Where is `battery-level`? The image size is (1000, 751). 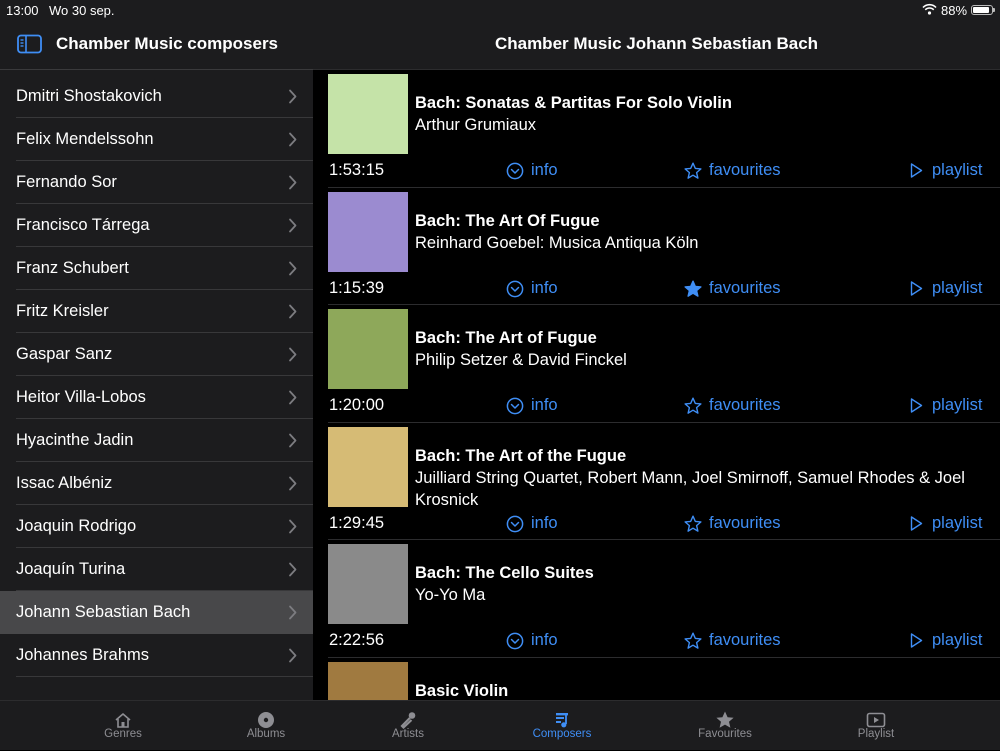
battery-level is located at coordinates (981, 10).